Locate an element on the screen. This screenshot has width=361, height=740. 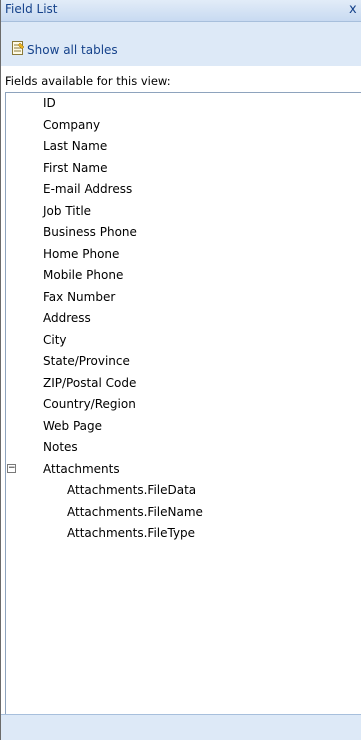
field-item: ZIP/Postal Code is located at coordinates (89, 383).